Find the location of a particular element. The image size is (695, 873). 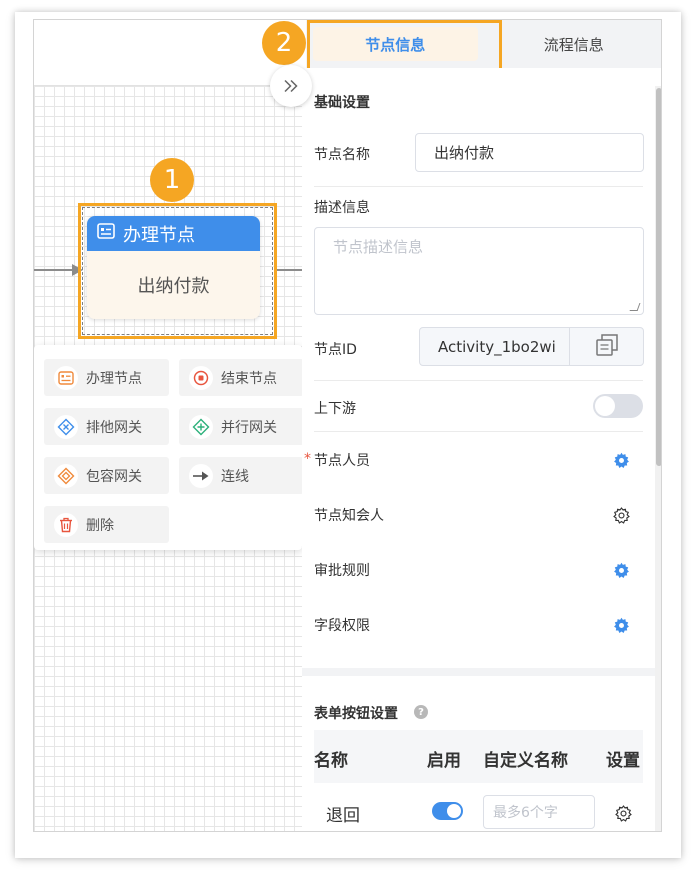

node-id-field: Activity_1bo2wi is located at coordinates (531, 346).